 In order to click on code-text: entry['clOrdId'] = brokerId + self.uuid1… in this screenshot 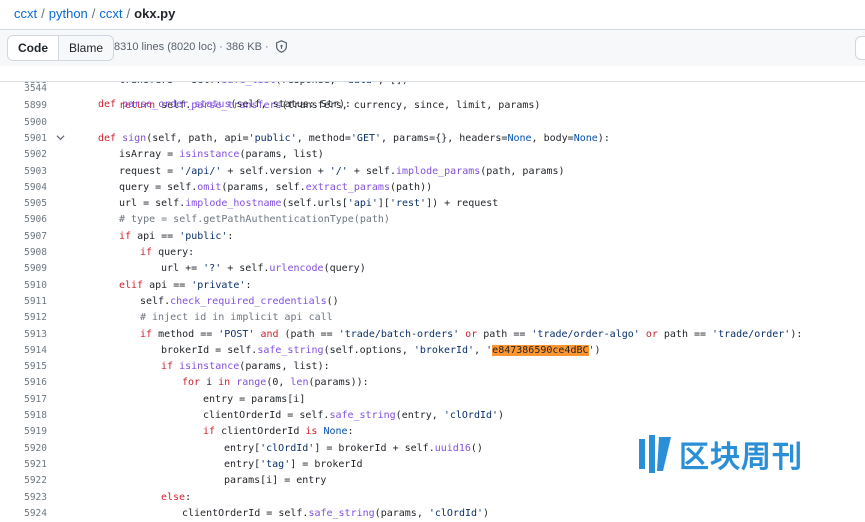, I will do `click(353, 448)`.